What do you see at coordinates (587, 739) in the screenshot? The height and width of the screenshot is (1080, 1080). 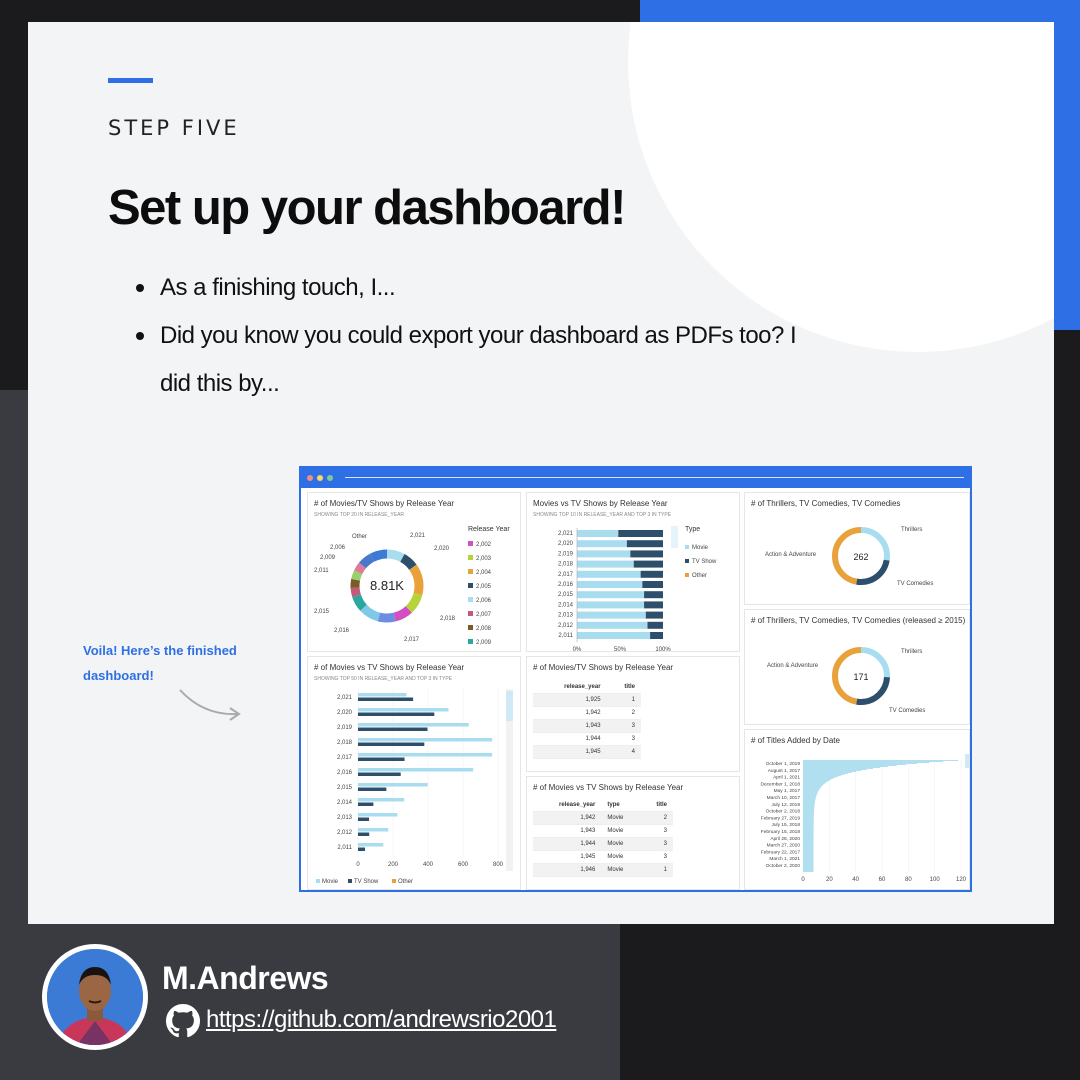 I see `table-row: 1,944 3` at bounding box center [587, 739].